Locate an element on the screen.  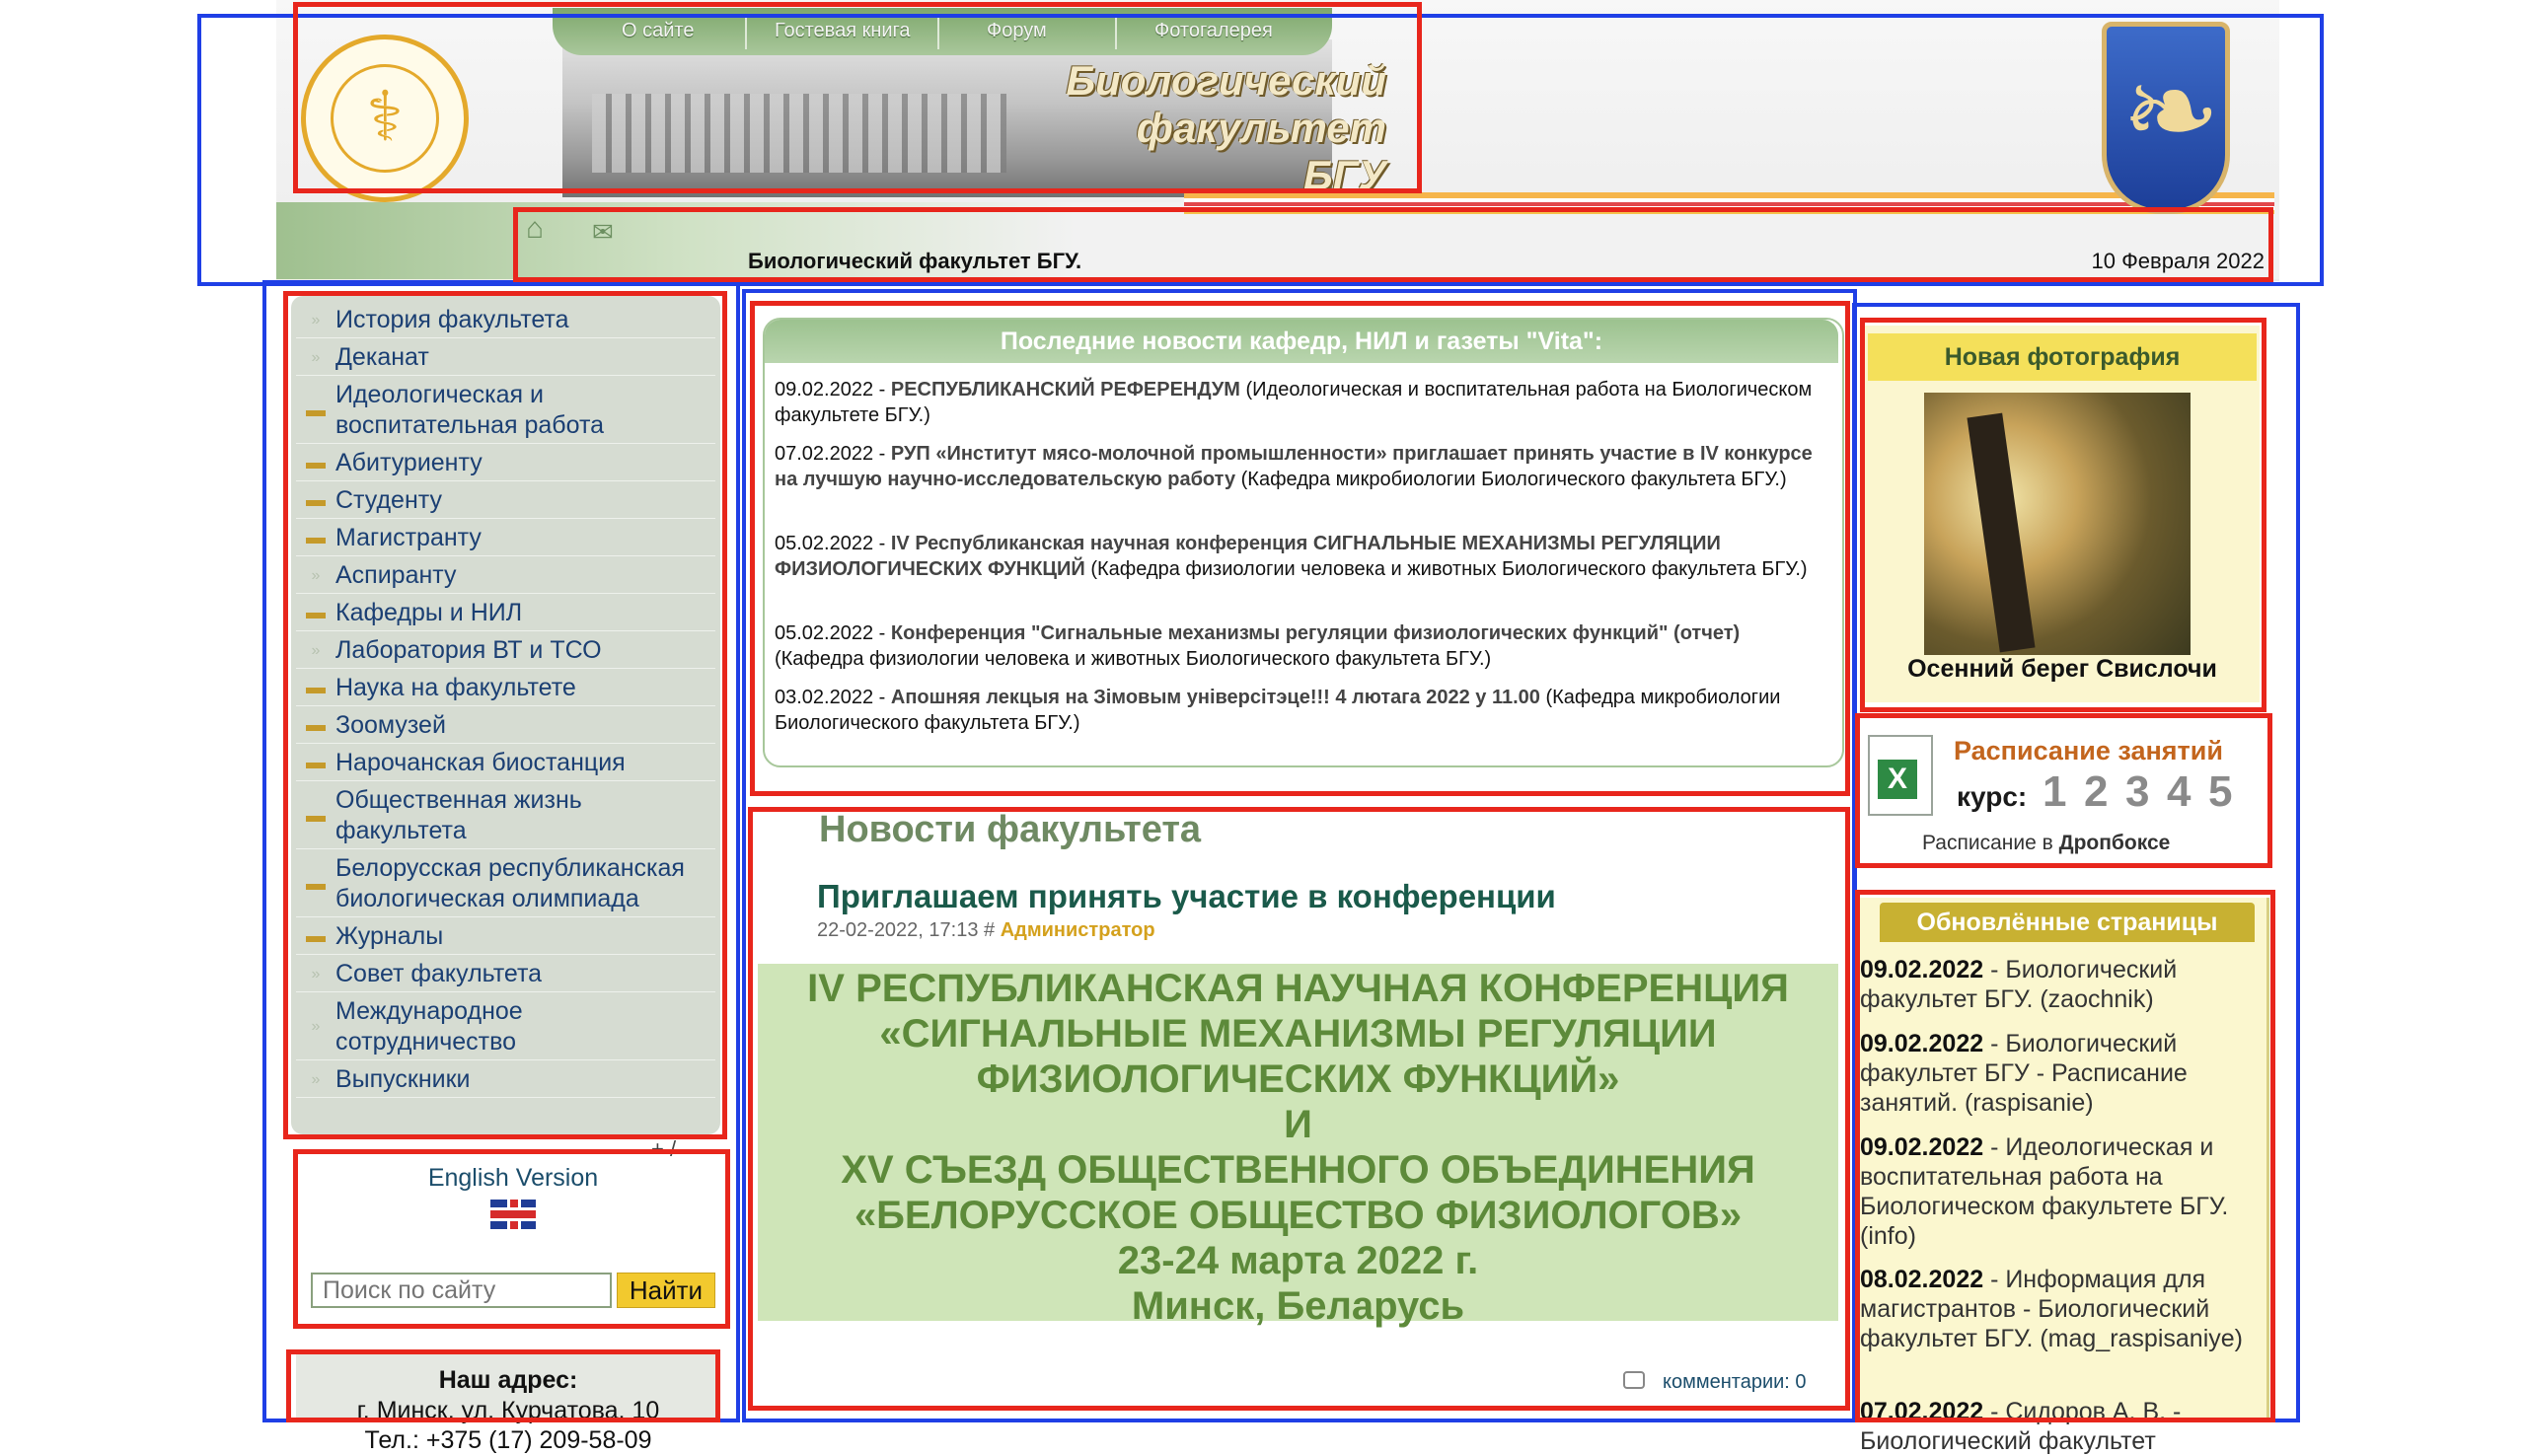
menu-item-label: Студенту is located at coordinates (518, 500).